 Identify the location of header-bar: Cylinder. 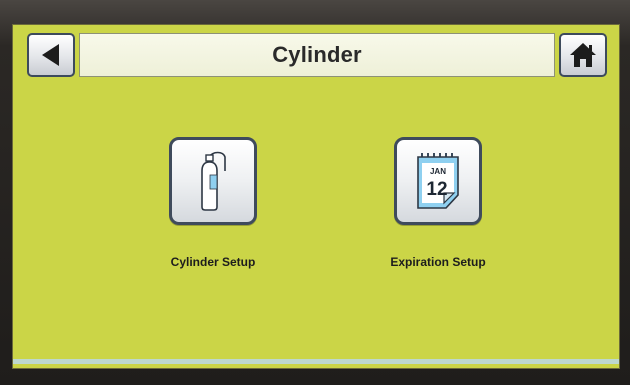
(317, 55).